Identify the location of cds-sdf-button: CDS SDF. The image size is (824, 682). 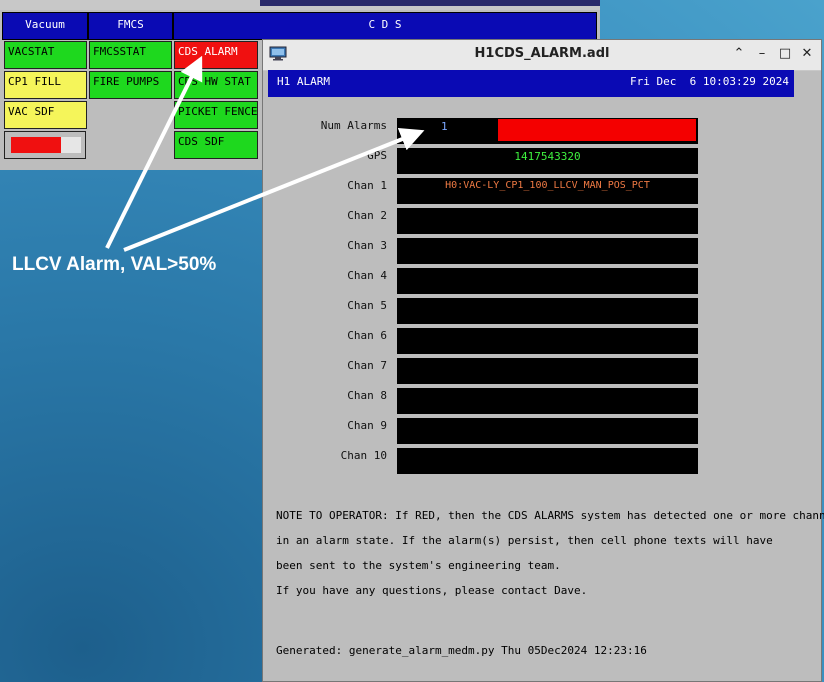
(216, 145).